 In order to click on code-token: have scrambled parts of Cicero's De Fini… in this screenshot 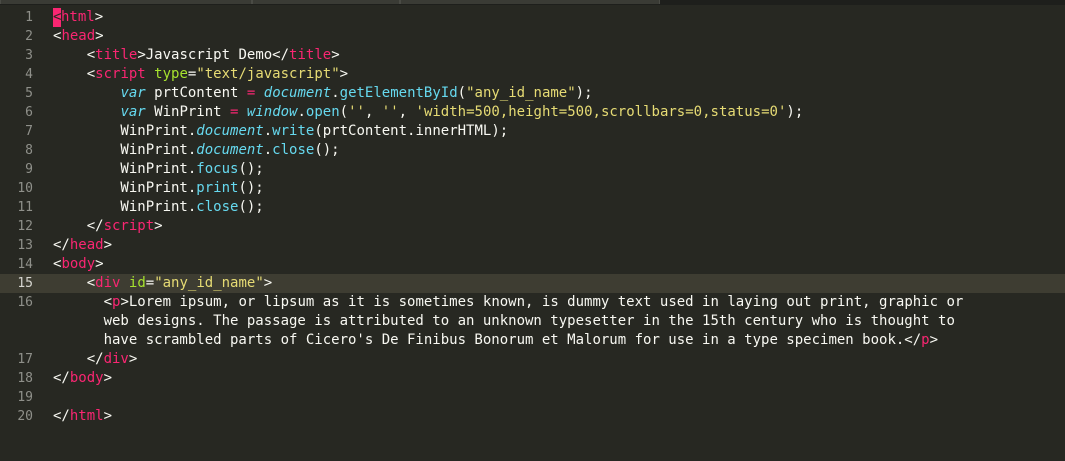, I will do `click(487, 340)`.